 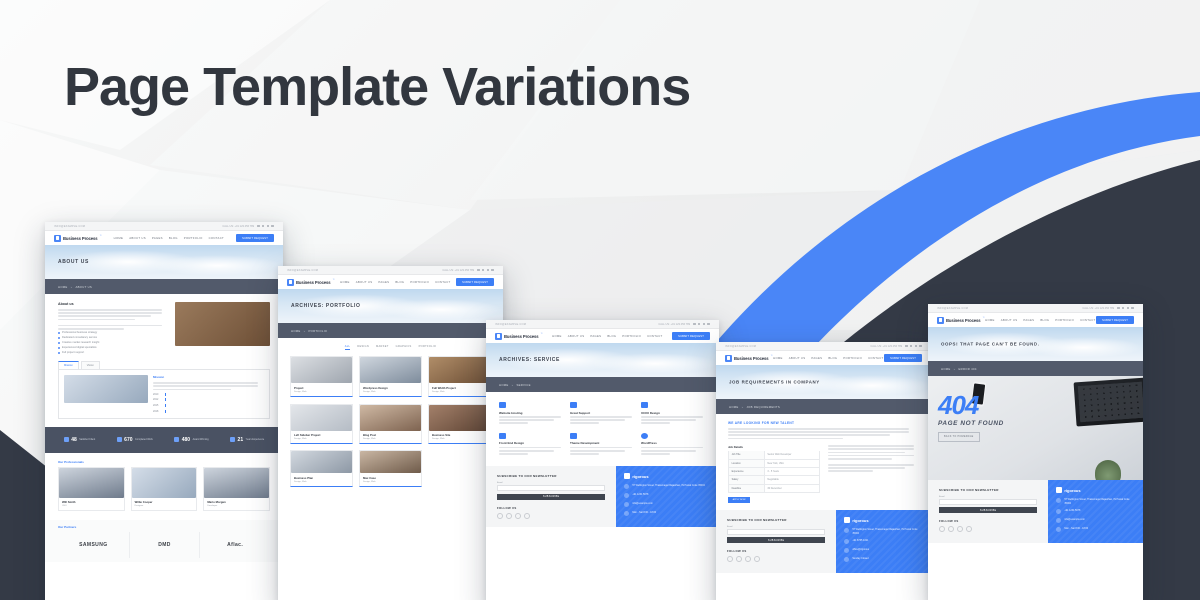 I want to click on team-card: Will Smith CEO, so click(x=91, y=489).